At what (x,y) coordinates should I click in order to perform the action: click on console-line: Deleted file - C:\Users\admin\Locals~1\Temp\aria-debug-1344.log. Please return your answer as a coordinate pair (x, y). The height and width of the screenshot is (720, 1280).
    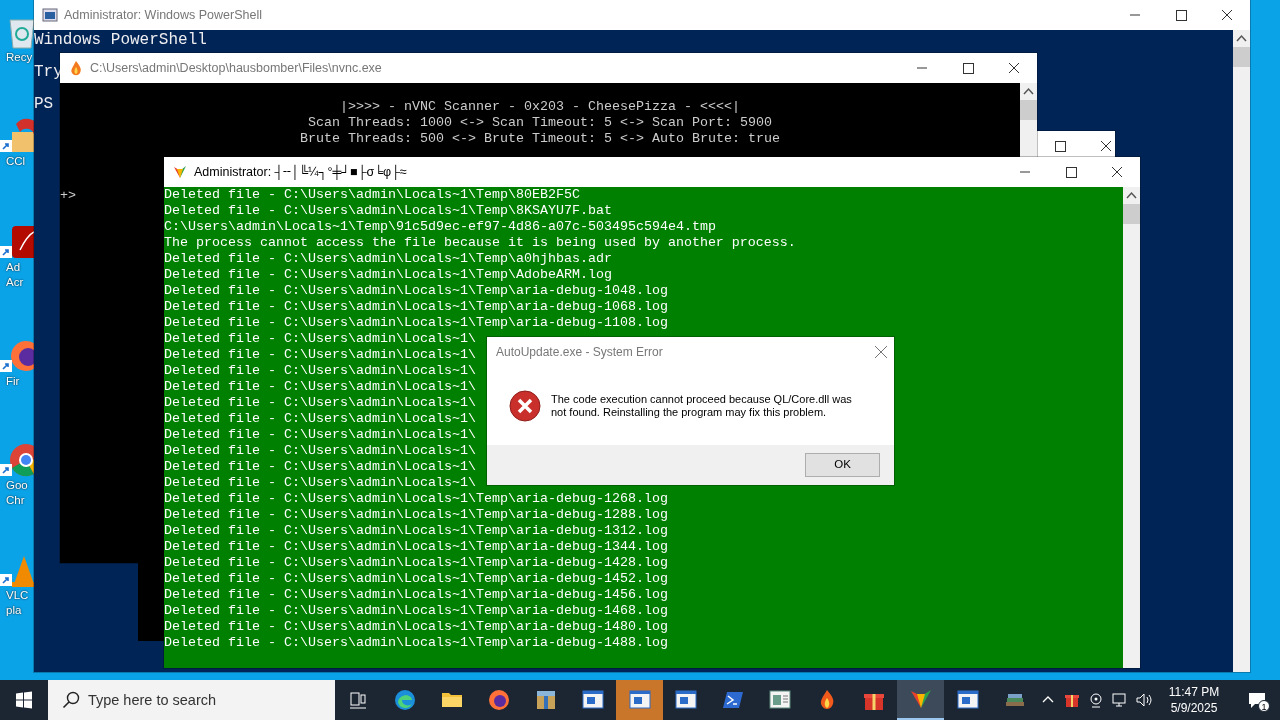
    Looking at the image, I should click on (416, 547).